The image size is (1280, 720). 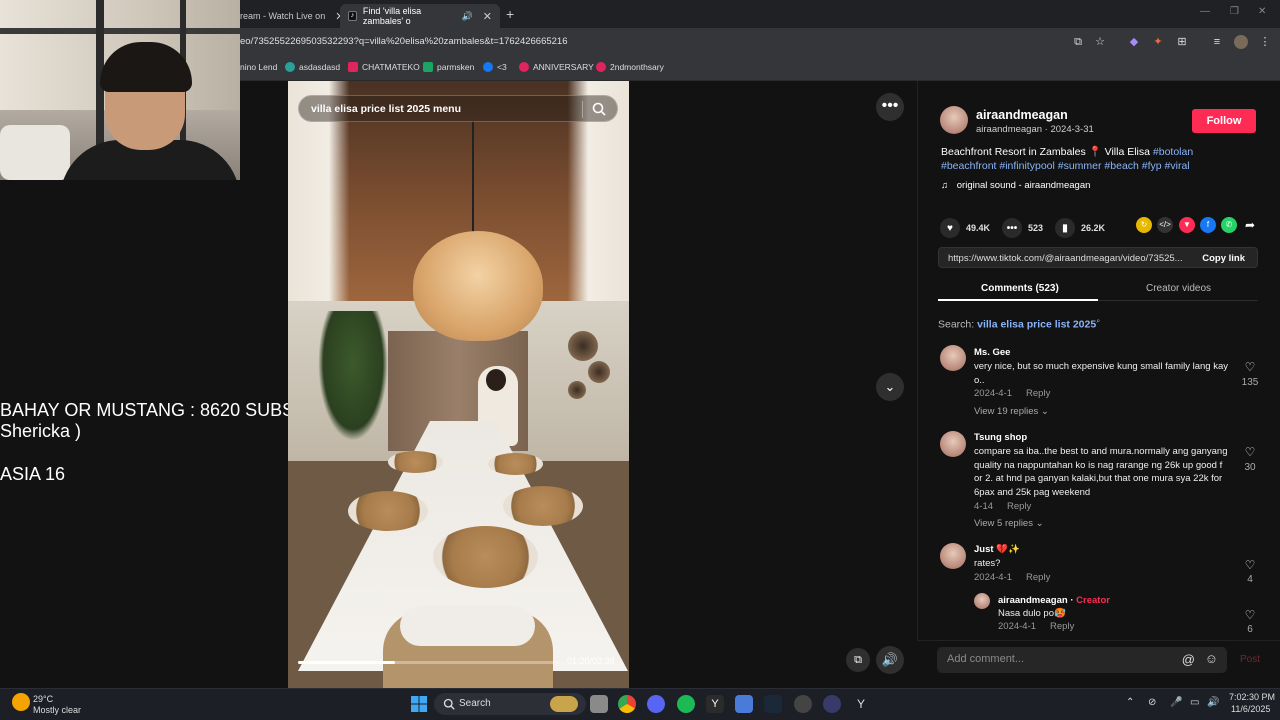 What do you see at coordinates (510, 704) in the screenshot?
I see `taskbar-search: Search` at bounding box center [510, 704].